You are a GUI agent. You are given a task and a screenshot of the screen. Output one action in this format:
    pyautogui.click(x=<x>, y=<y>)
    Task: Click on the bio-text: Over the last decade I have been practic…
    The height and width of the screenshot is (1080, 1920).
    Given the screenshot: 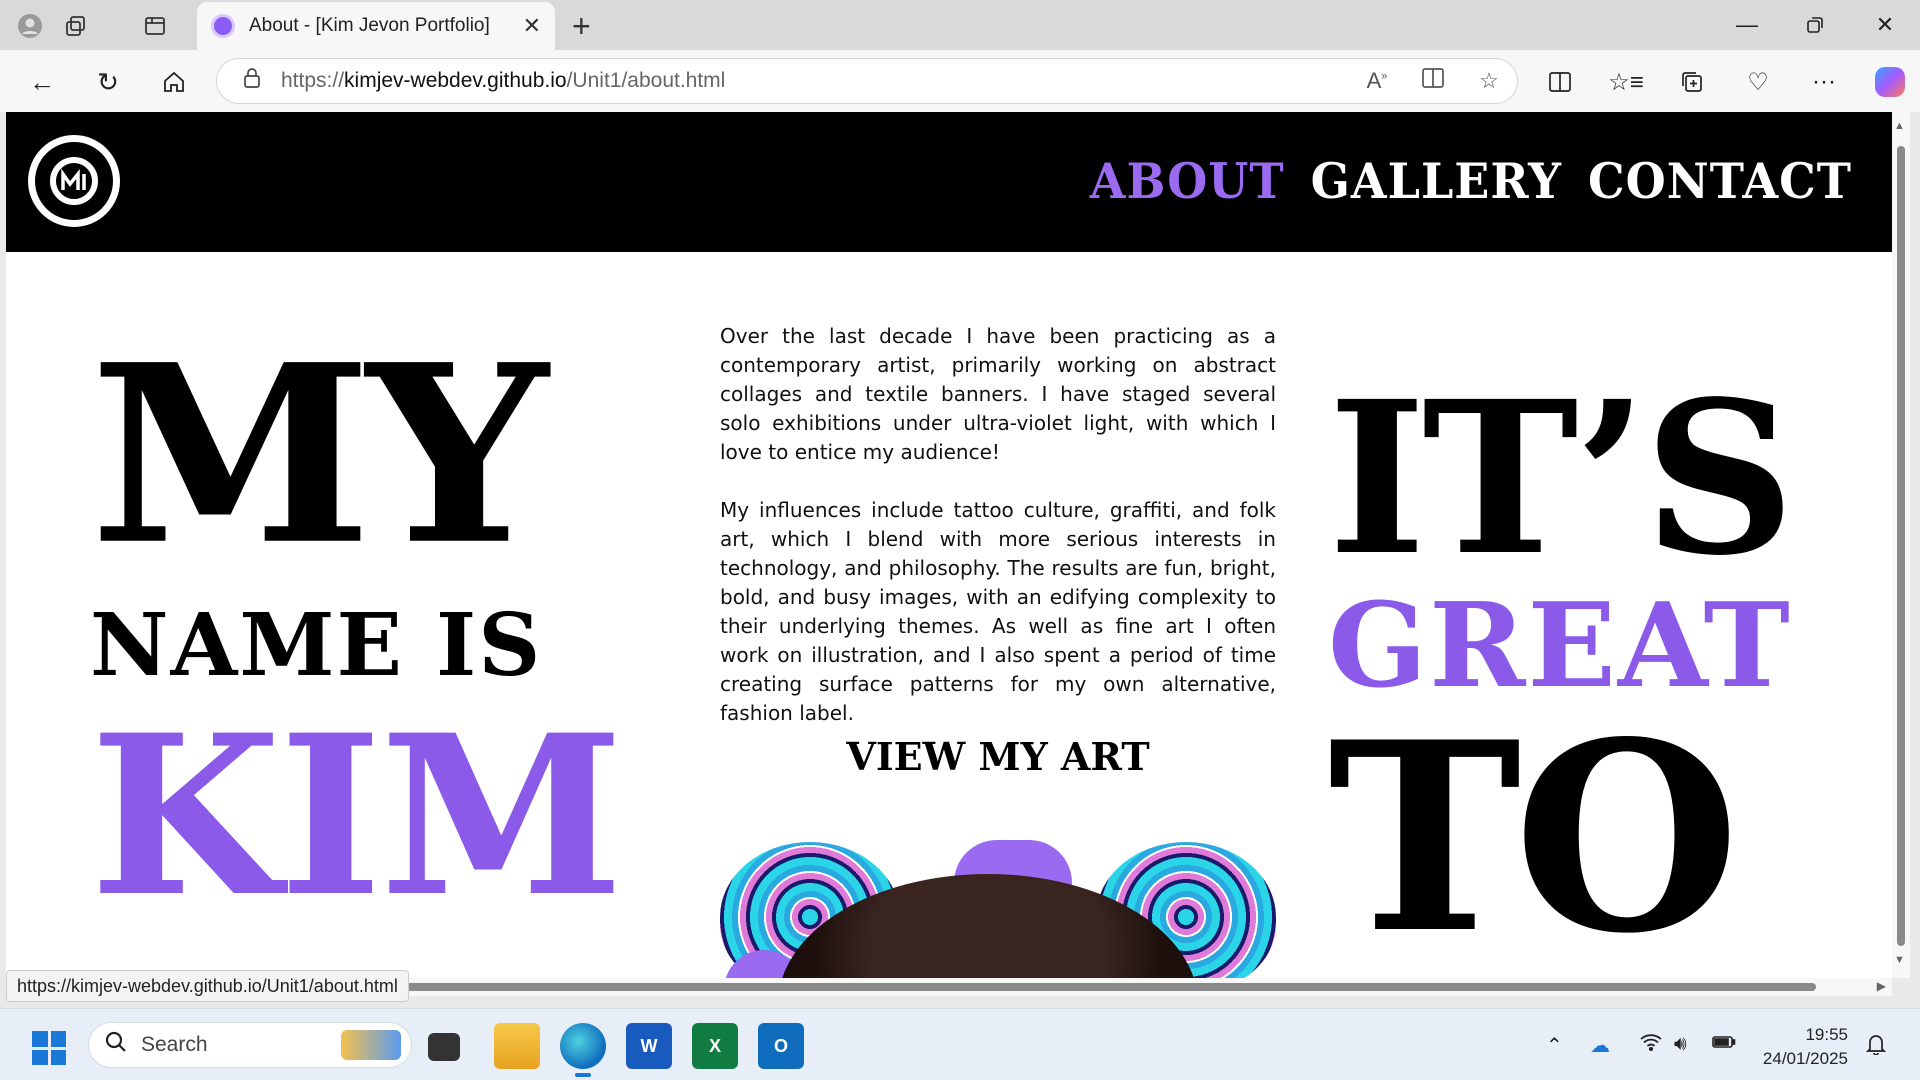 What is the action you would take?
    pyautogui.click(x=998, y=525)
    